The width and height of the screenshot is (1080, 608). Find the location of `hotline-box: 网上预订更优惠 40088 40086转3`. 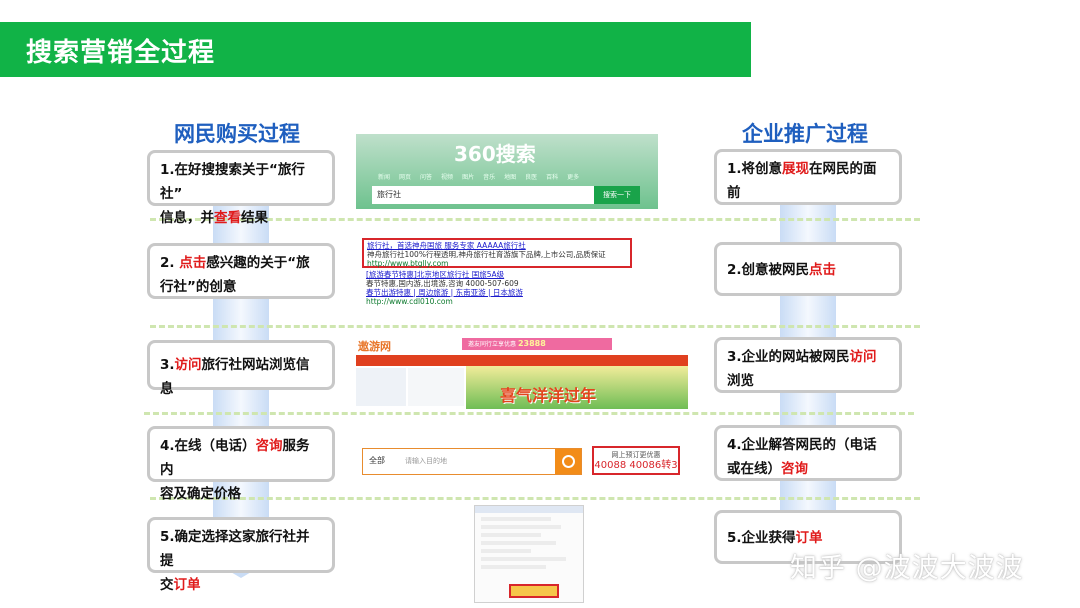

hotline-box: 网上预订更优惠 40088 40086转3 is located at coordinates (636, 460).